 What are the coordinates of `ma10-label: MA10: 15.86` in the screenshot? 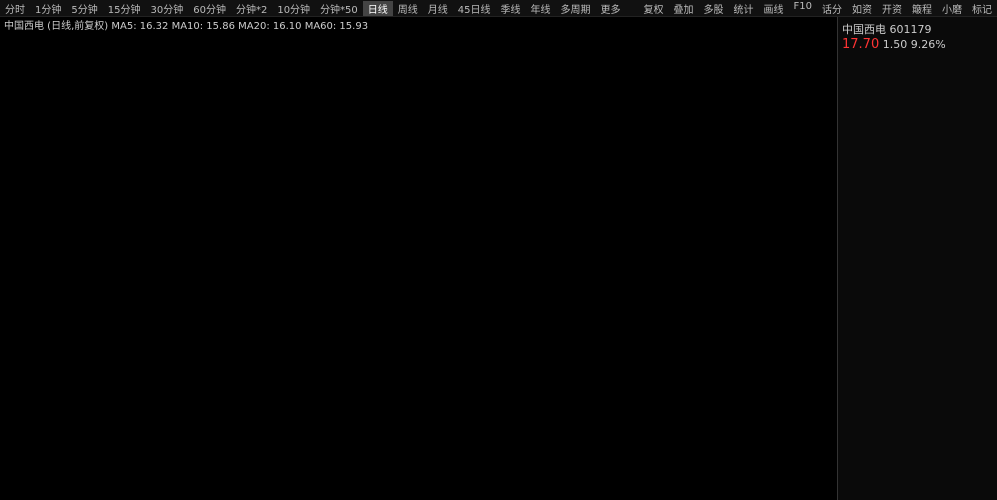 It's located at (203, 26).